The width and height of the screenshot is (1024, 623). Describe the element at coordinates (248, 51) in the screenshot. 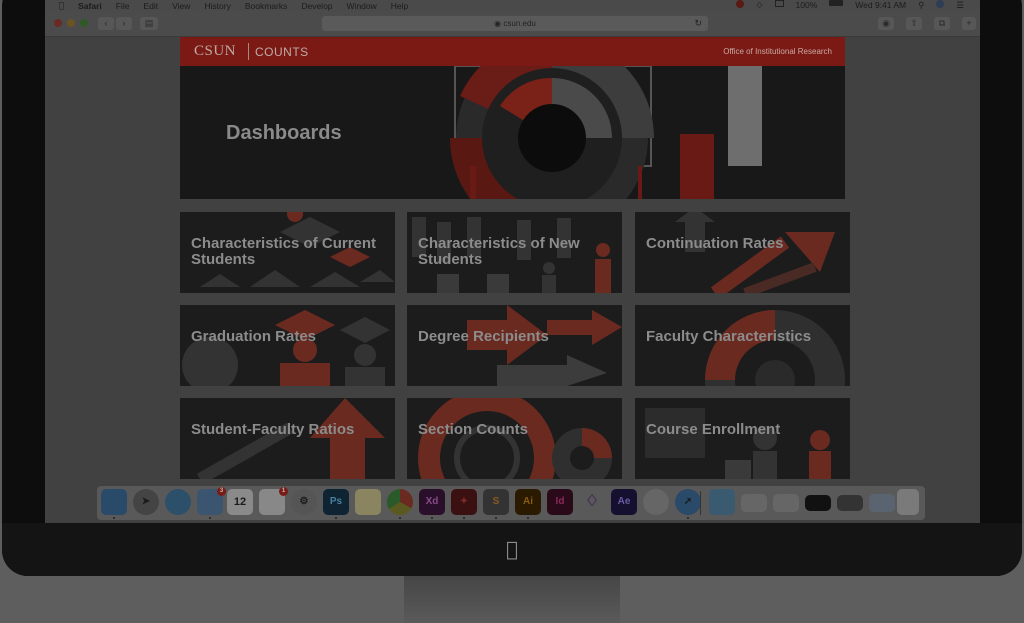

I see `logo-divider` at that location.